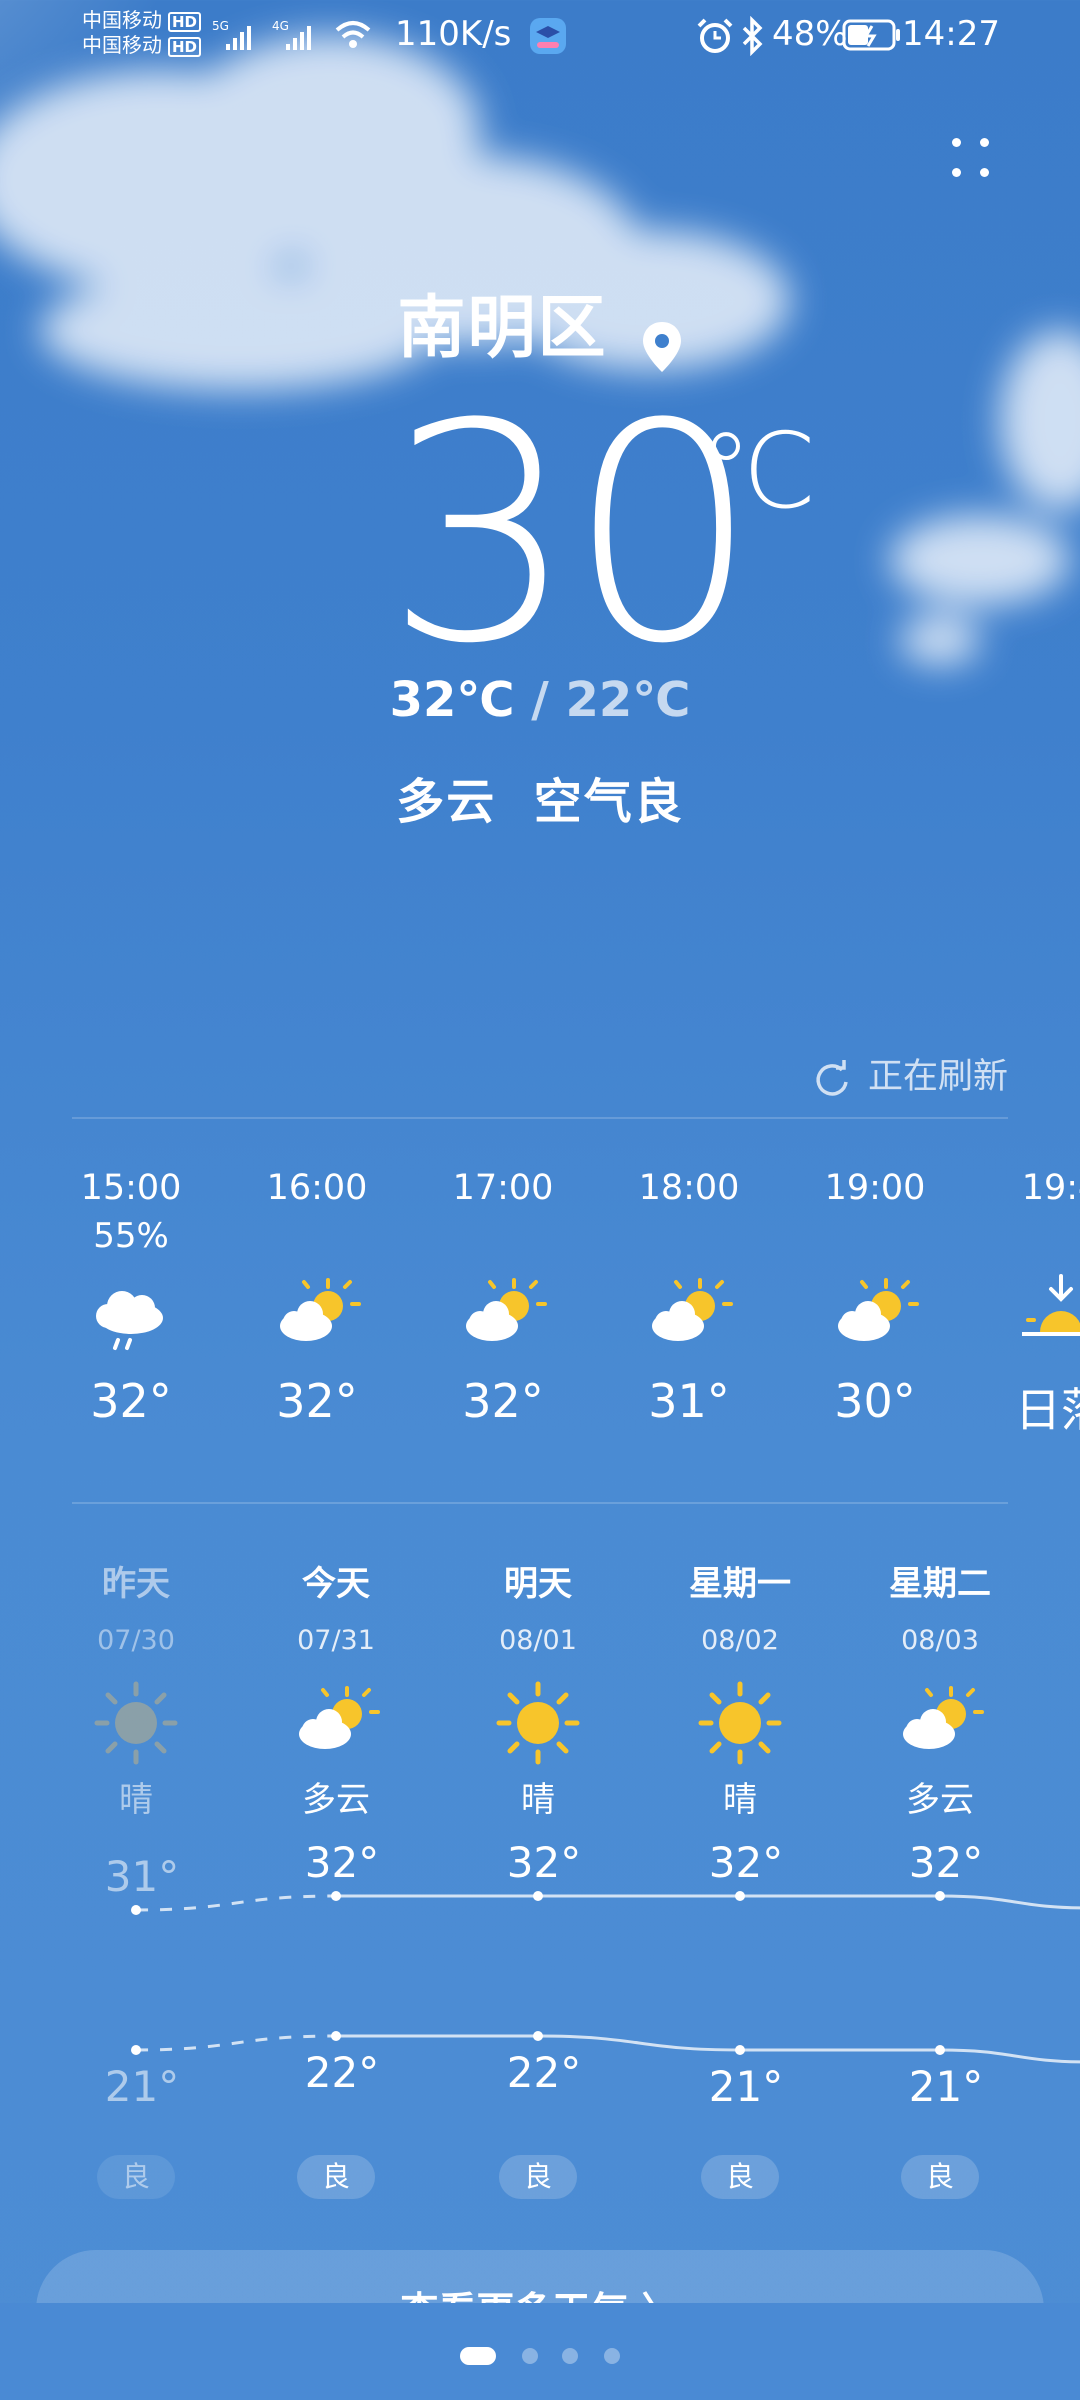 The width and height of the screenshot is (1080, 2400). What do you see at coordinates (280, 26) in the screenshot?
I see `net-4g-label: 4G` at bounding box center [280, 26].